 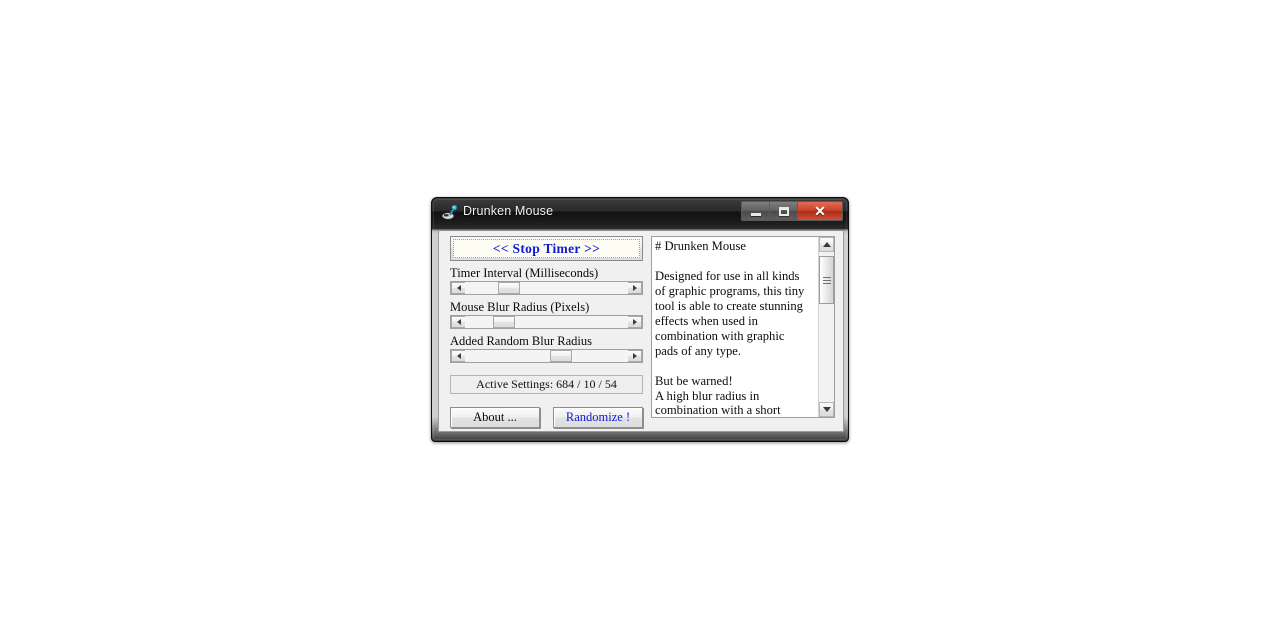 I want to click on maximize-button, so click(x=784, y=211).